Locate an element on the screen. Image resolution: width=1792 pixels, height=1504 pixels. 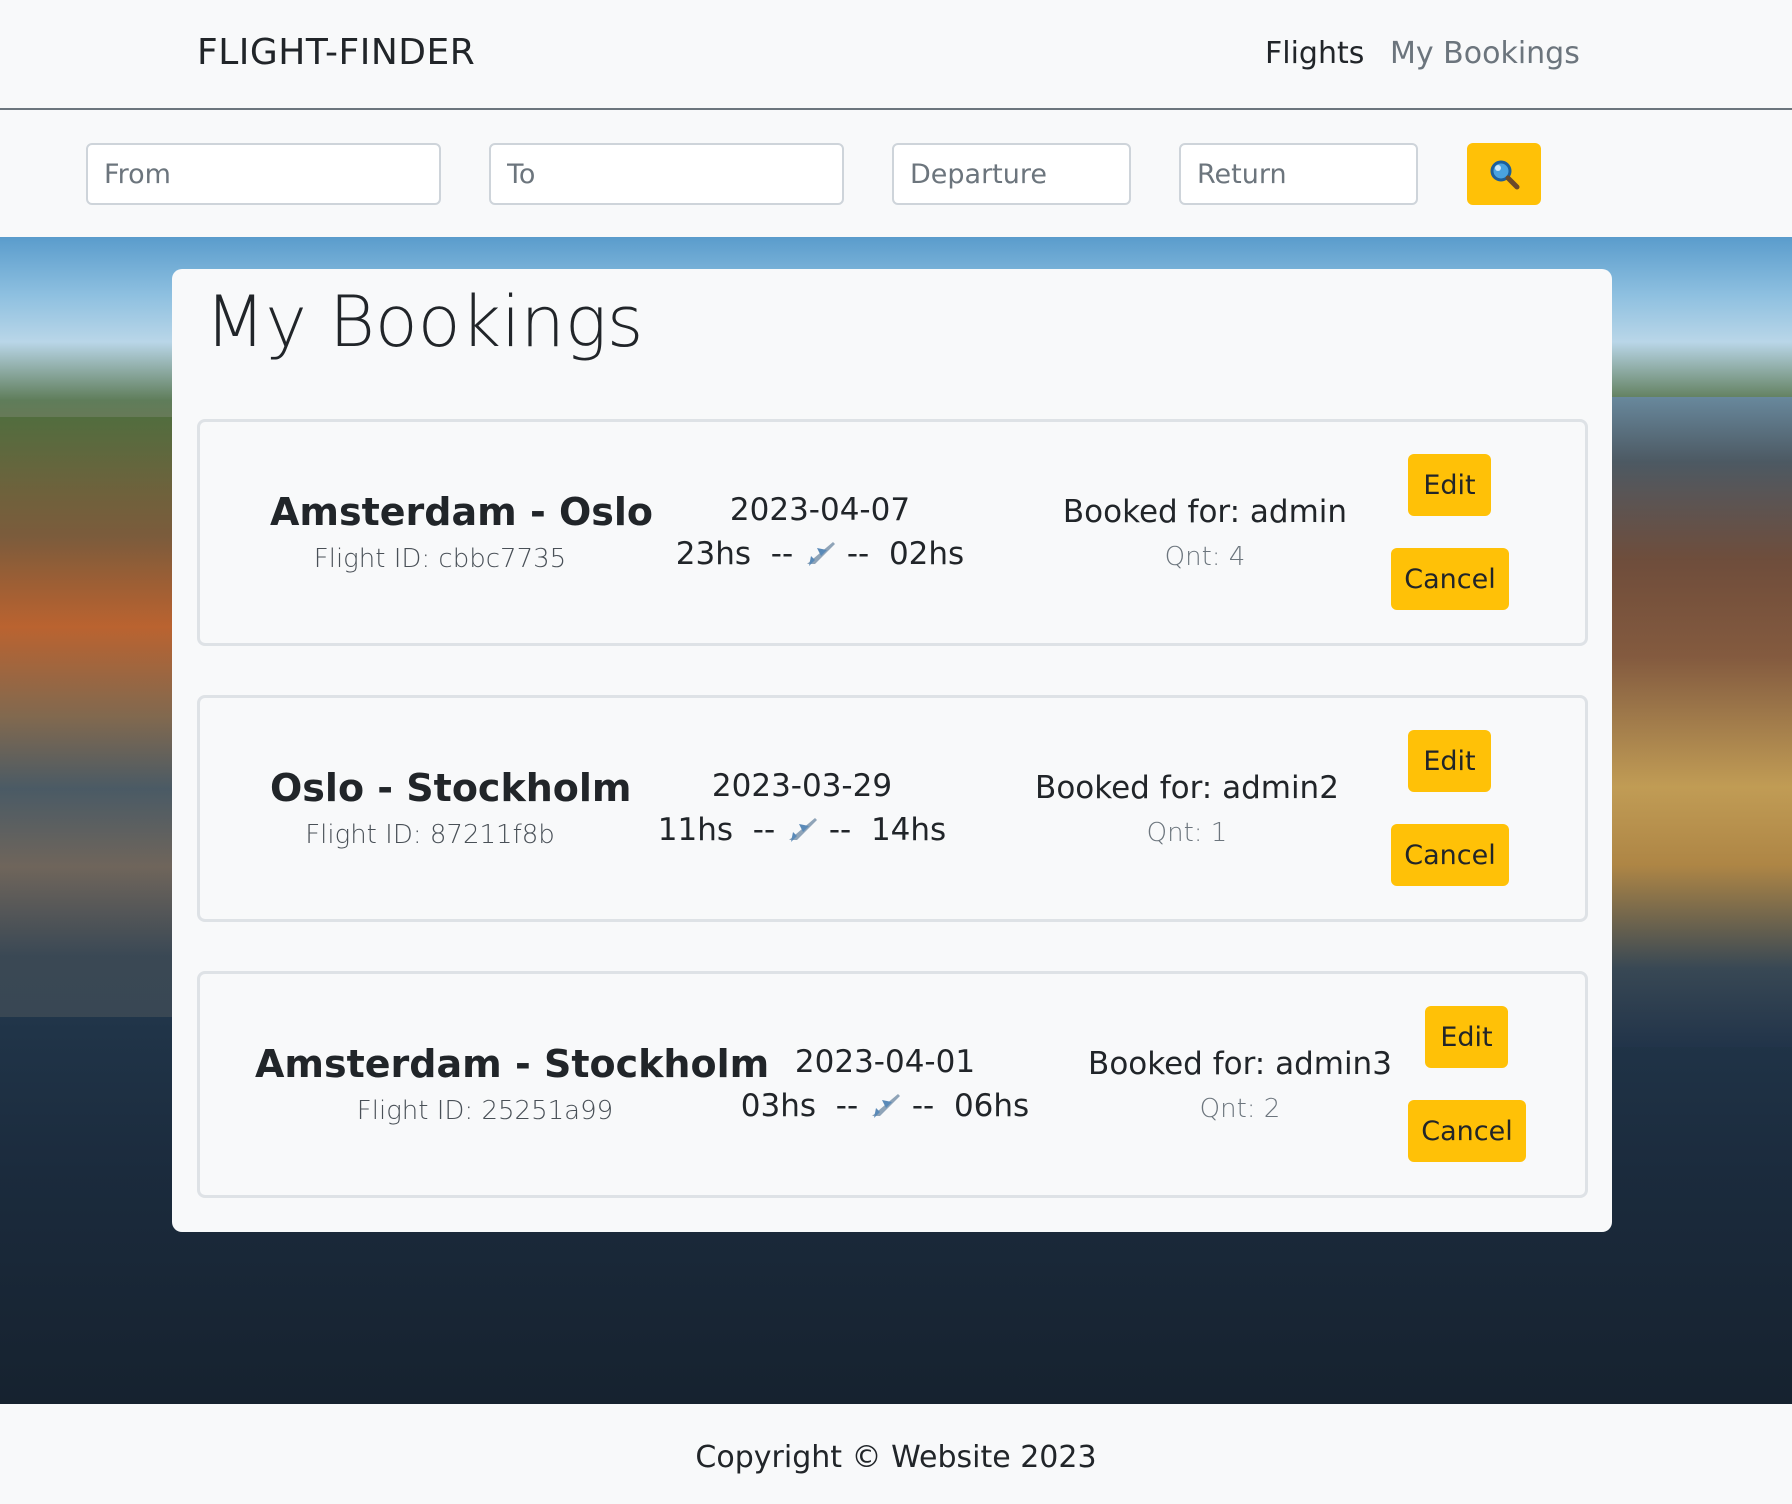
search-icon is located at coordinates (1505, 175).